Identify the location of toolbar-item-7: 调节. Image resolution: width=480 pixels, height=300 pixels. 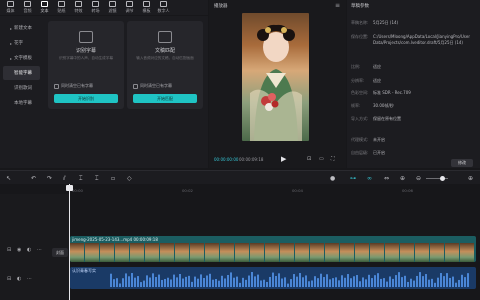
(129, 7).